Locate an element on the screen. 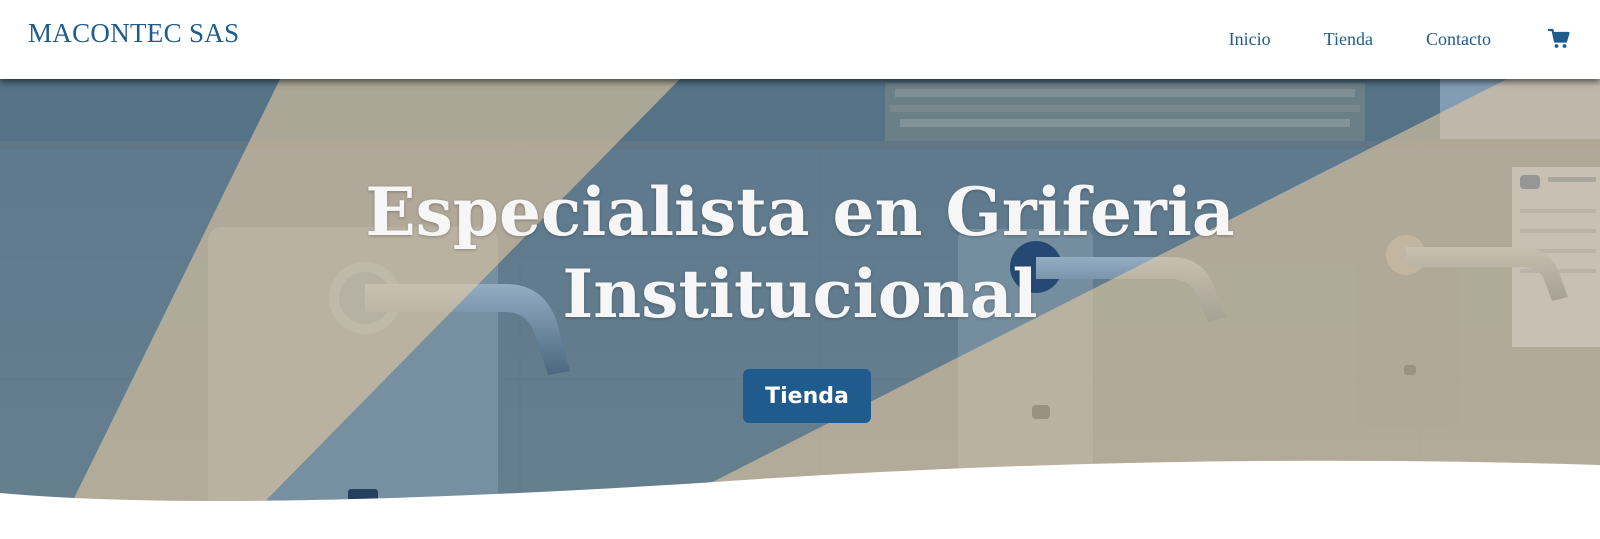 This screenshot has width=1600, height=539. shop-button: Tienda is located at coordinates (807, 396).